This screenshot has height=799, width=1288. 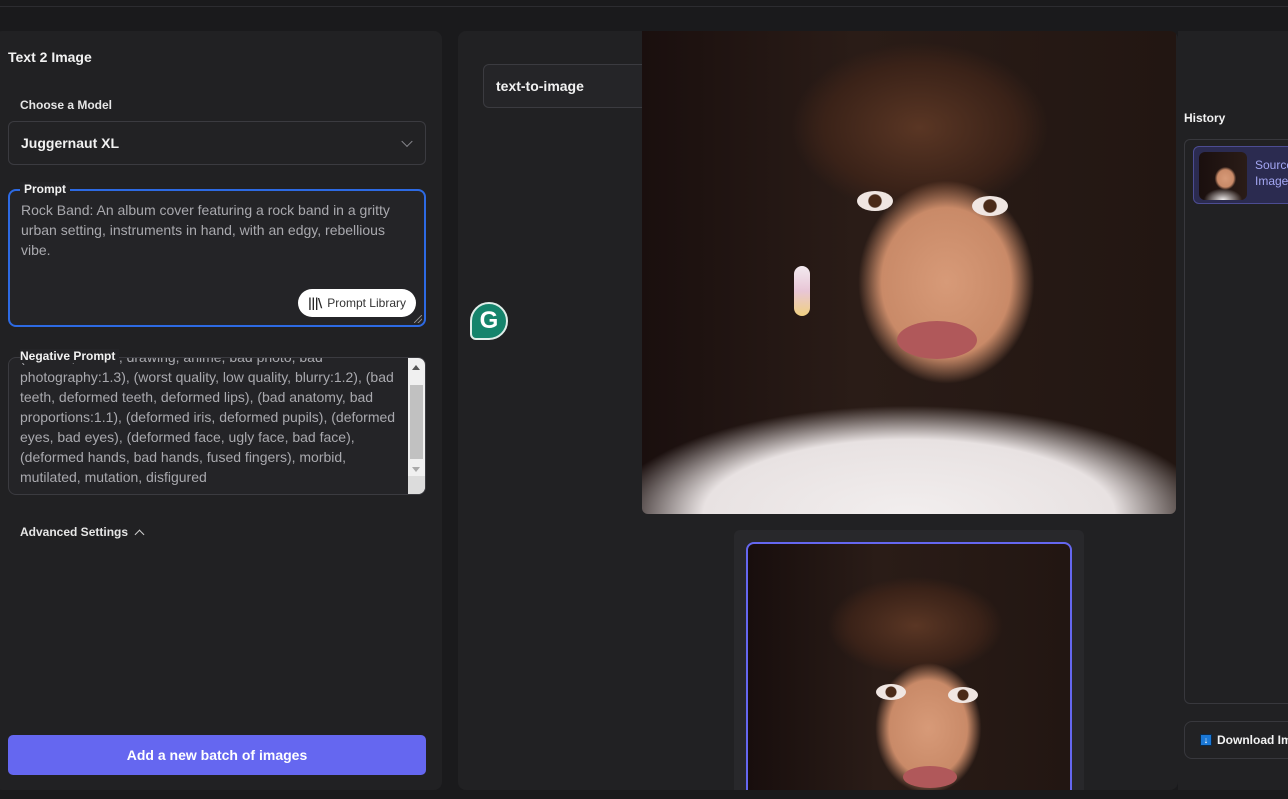 What do you see at coordinates (407, 141) in the screenshot?
I see `chevron-down-icon` at bounding box center [407, 141].